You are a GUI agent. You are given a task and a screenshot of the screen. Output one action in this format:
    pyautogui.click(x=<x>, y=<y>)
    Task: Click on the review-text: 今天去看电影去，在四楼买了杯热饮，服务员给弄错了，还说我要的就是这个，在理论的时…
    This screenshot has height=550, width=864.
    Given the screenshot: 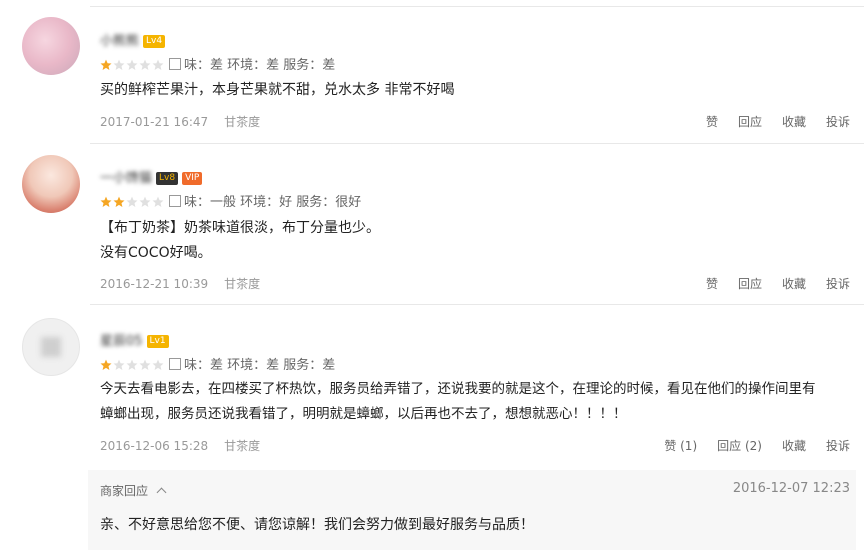 What is the action you would take?
    pyautogui.click(x=458, y=401)
    